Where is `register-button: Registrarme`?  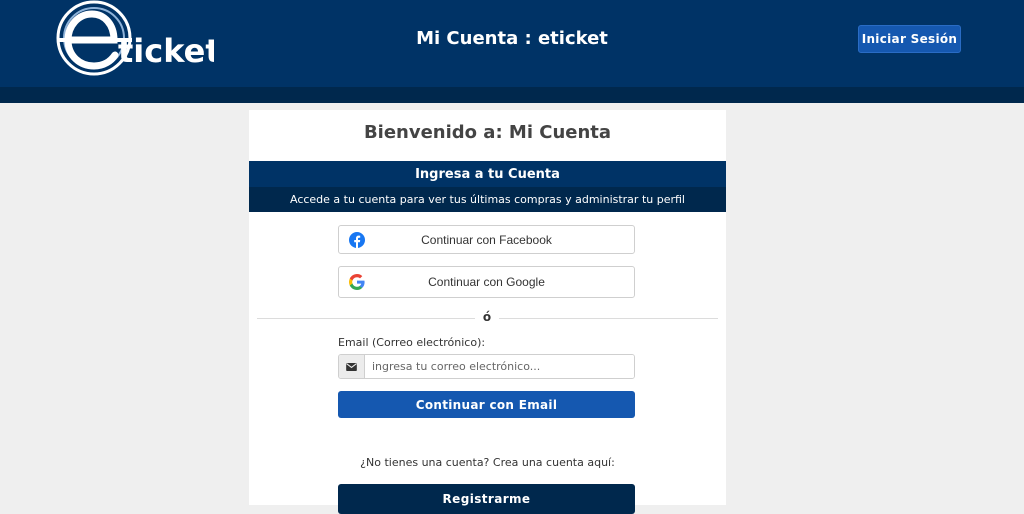 register-button: Registrarme is located at coordinates (486, 499).